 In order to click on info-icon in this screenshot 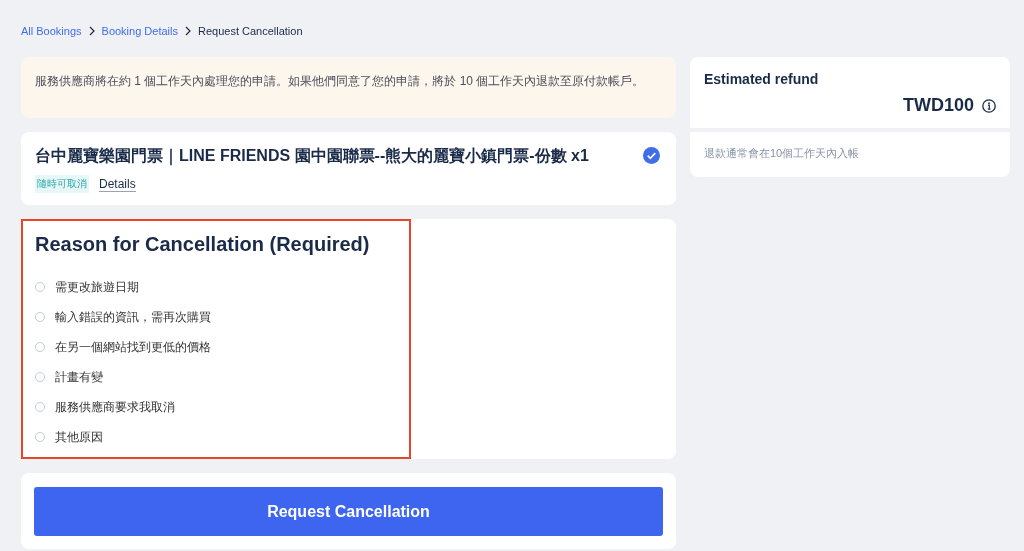, I will do `click(989, 105)`.